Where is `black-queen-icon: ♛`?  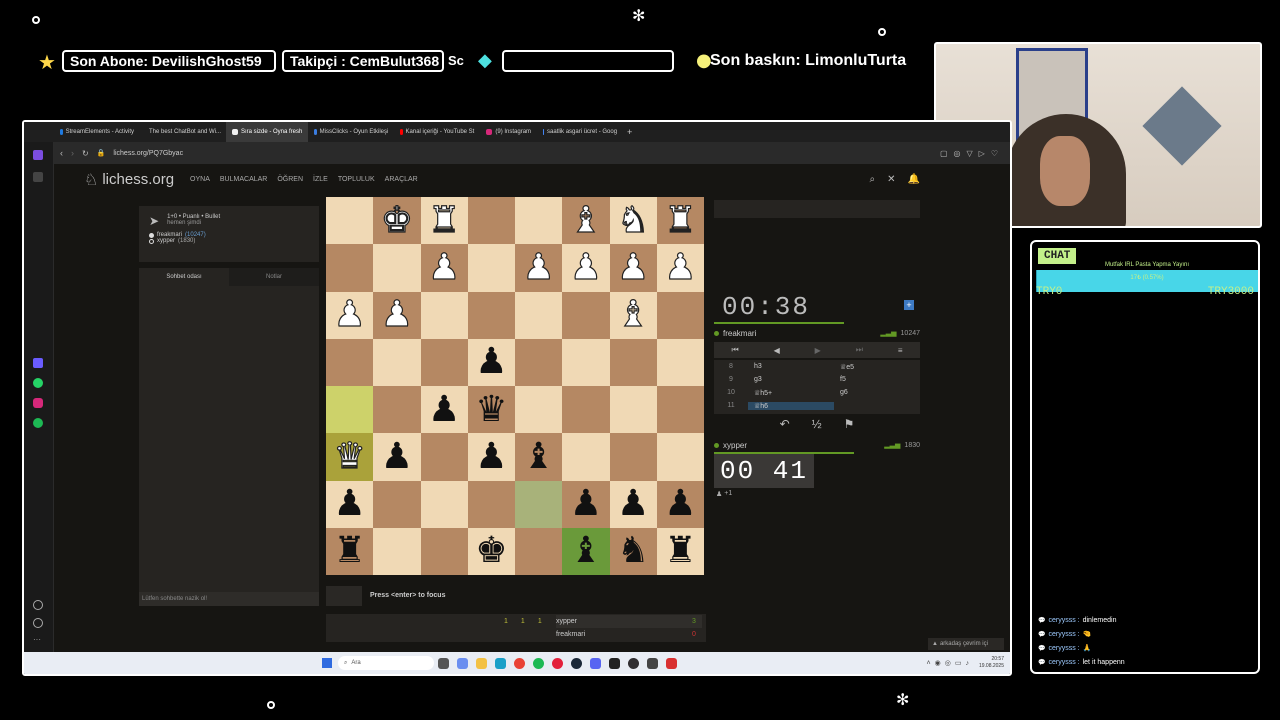
black-queen-icon: ♛ is located at coordinates (491, 409).